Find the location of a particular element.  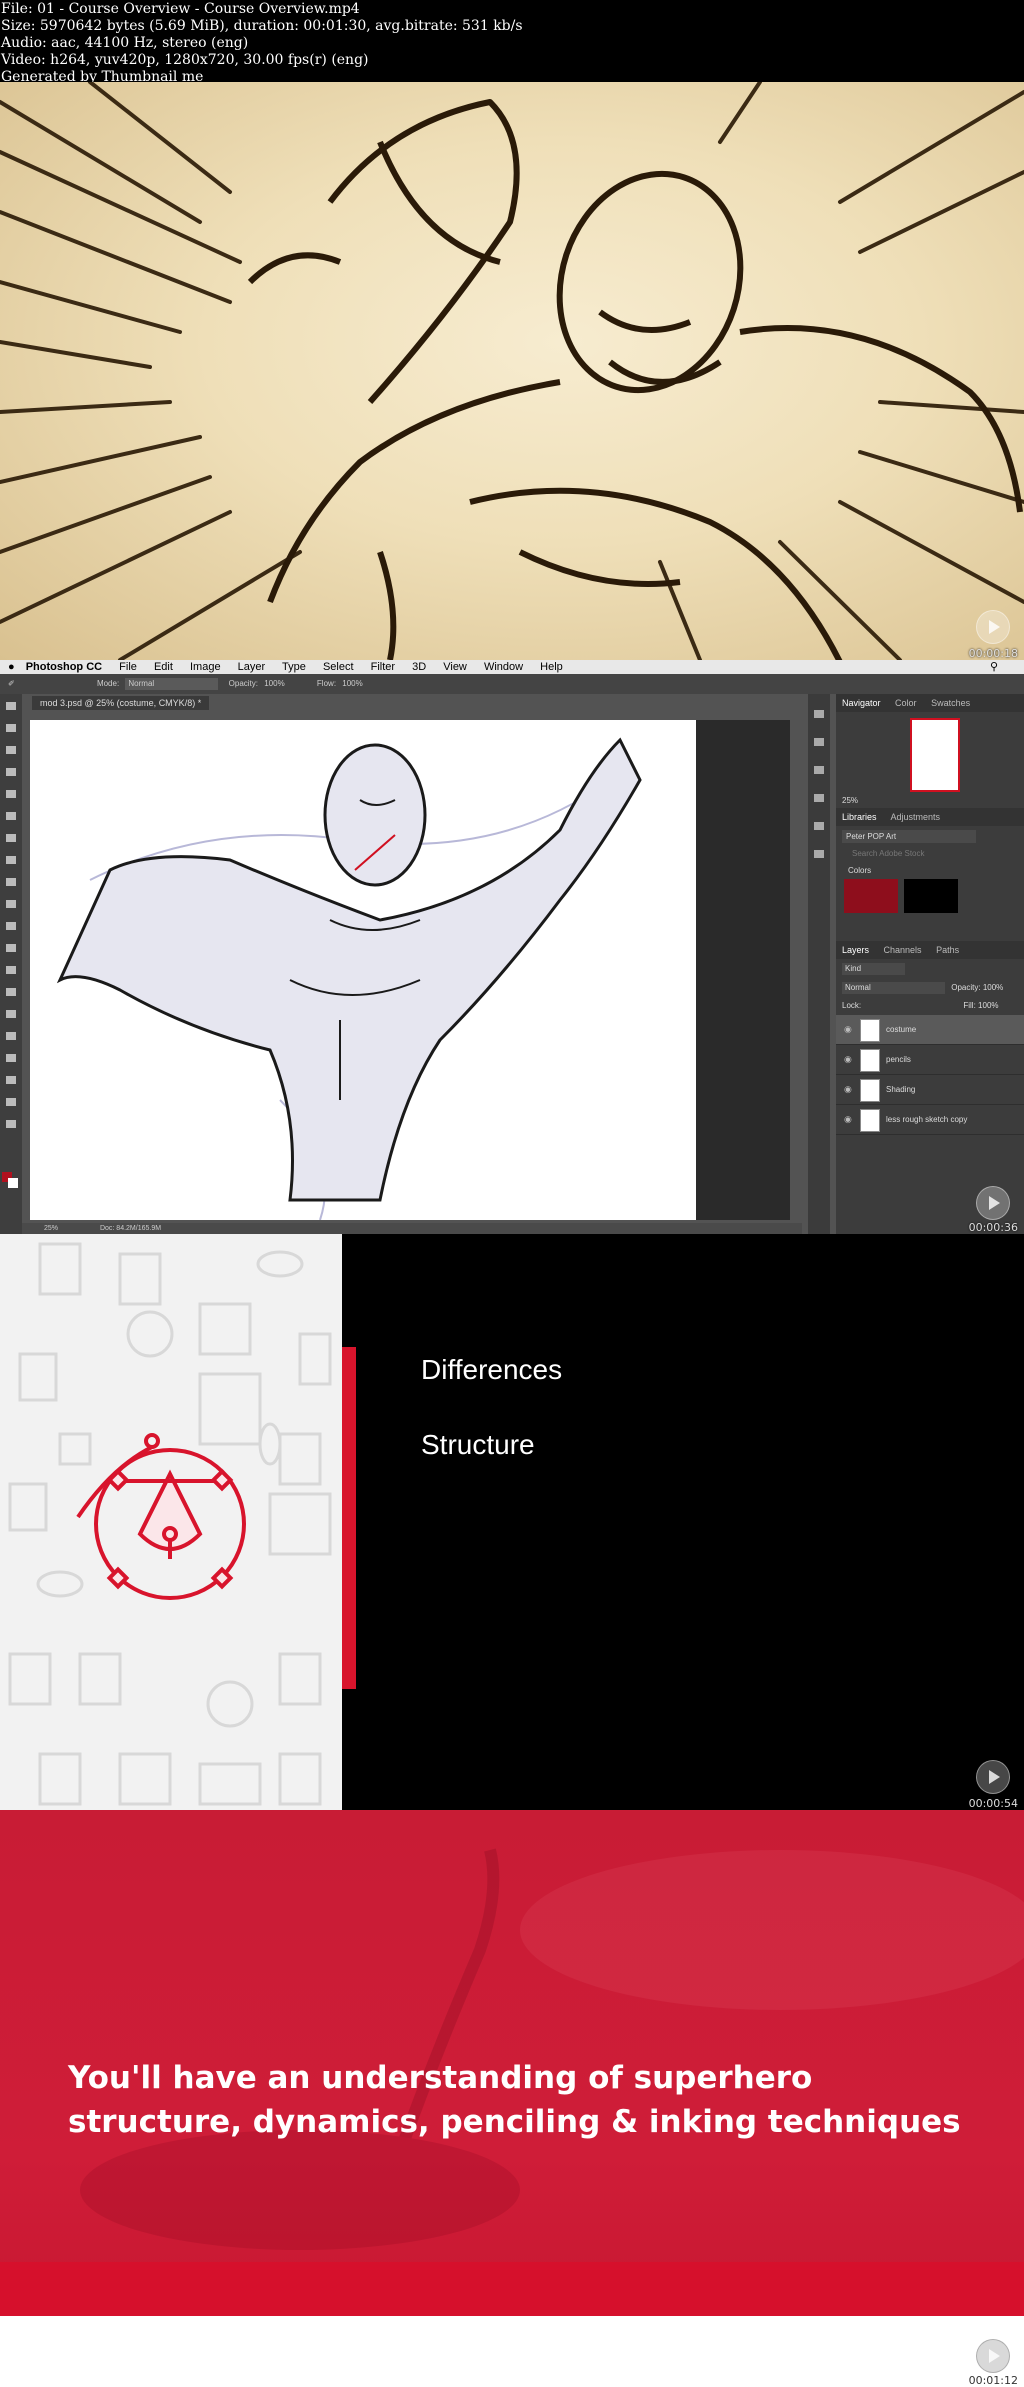

slide-item-structure: Structure is located at coordinates (478, 1444).